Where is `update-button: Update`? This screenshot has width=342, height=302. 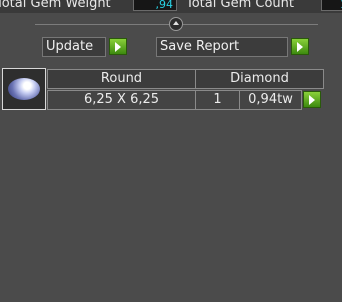
update-button: Update is located at coordinates (74, 47).